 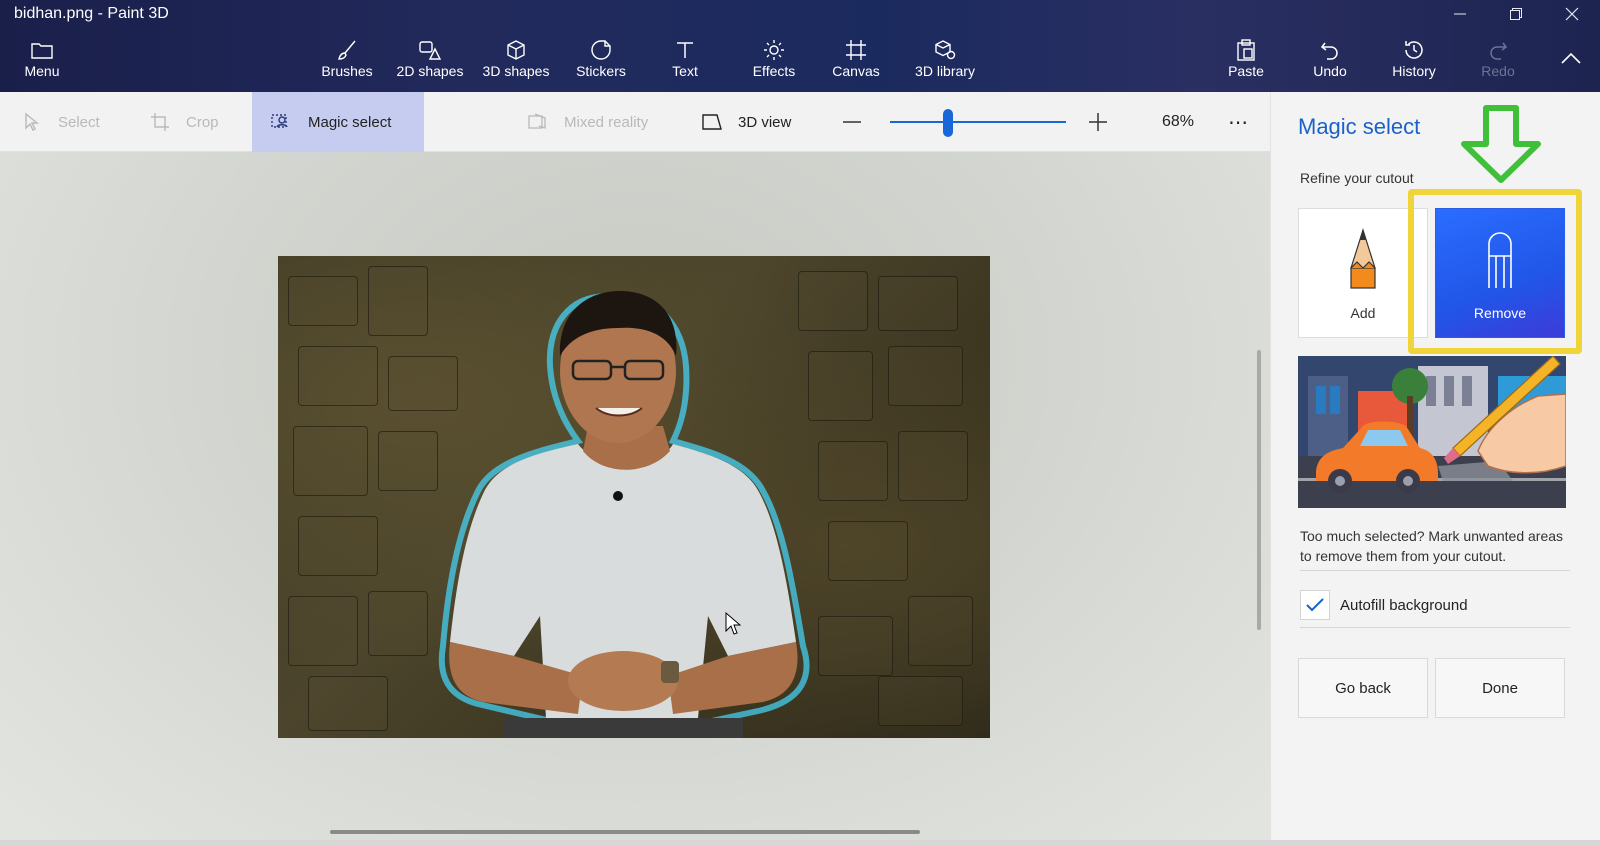 I want to click on menu-button: Menu, so click(x=42, y=63).